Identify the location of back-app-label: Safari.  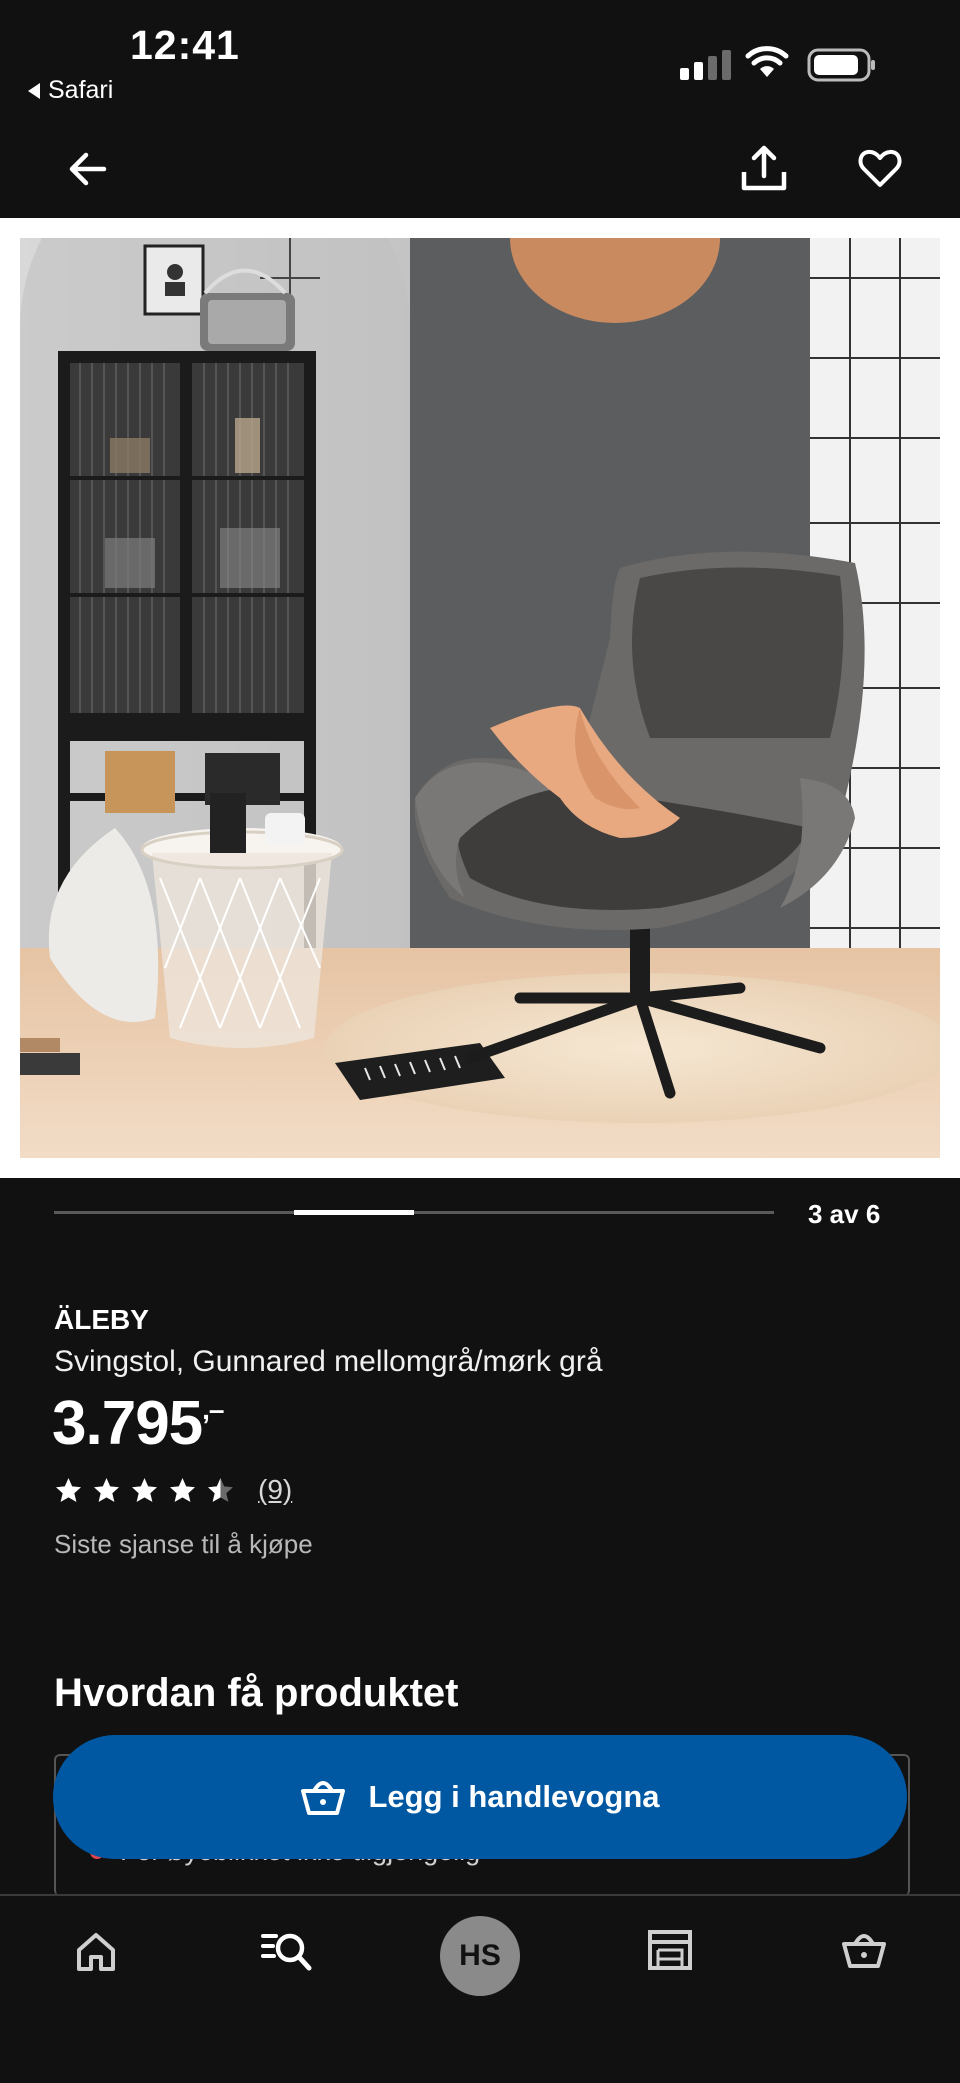
(81, 90).